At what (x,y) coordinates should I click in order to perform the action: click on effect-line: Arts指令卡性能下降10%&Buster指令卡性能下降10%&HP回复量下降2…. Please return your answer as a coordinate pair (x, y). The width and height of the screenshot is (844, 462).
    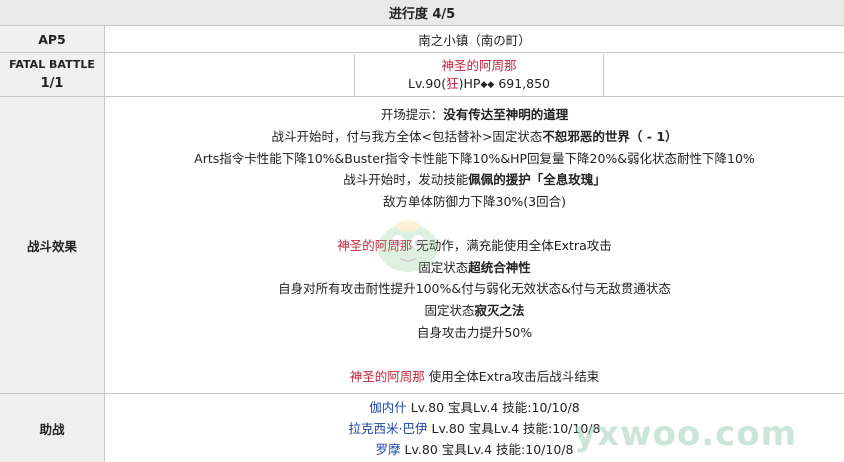
    Looking at the image, I should click on (474, 158).